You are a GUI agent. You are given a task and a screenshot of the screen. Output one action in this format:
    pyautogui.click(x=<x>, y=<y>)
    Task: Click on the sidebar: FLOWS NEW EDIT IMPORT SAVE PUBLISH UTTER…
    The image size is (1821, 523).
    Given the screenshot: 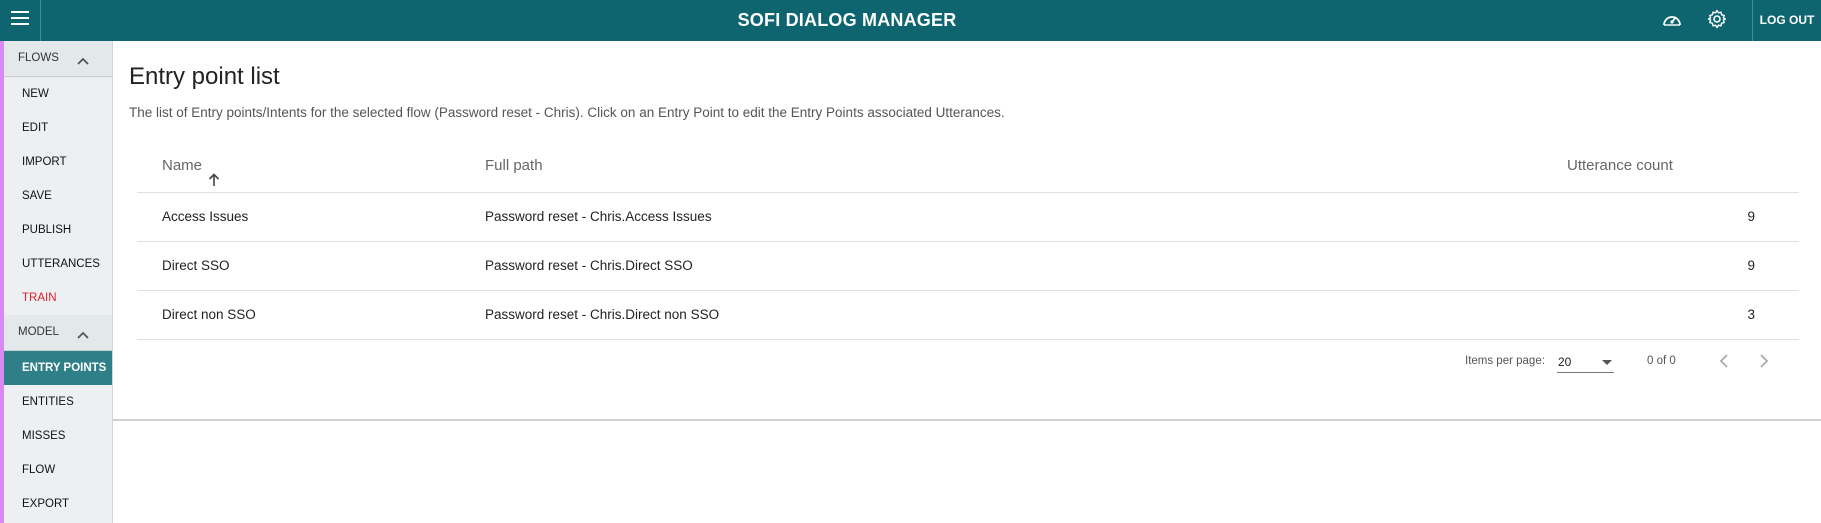 What is the action you would take?
    pyautogui.click(x=56, y=282)
    